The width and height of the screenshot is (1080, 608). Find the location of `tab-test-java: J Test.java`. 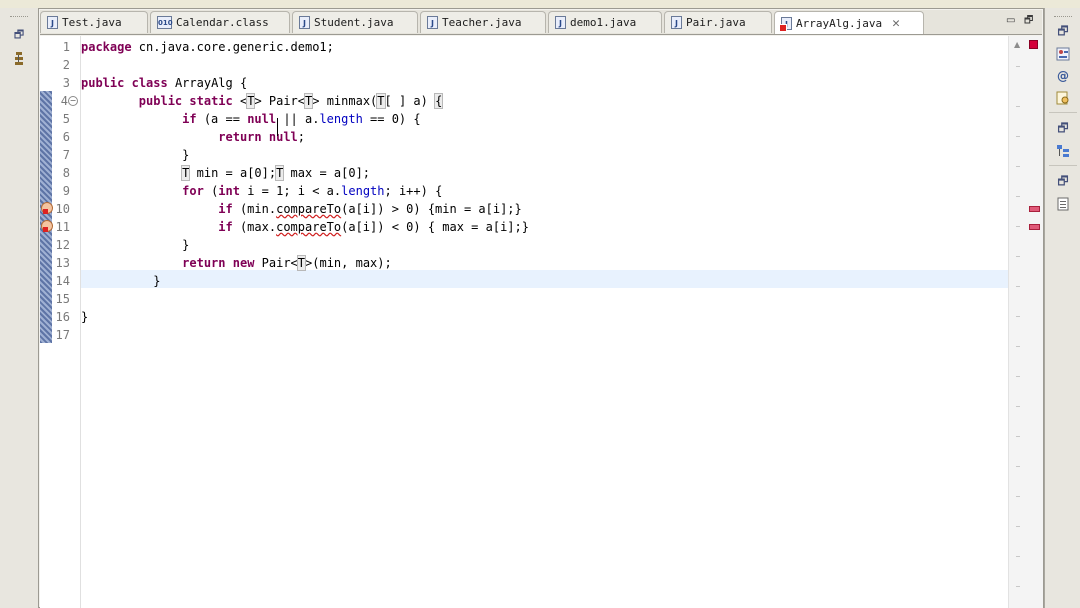

tab-test-java: J Test.java is located at coordinates (94, 22).